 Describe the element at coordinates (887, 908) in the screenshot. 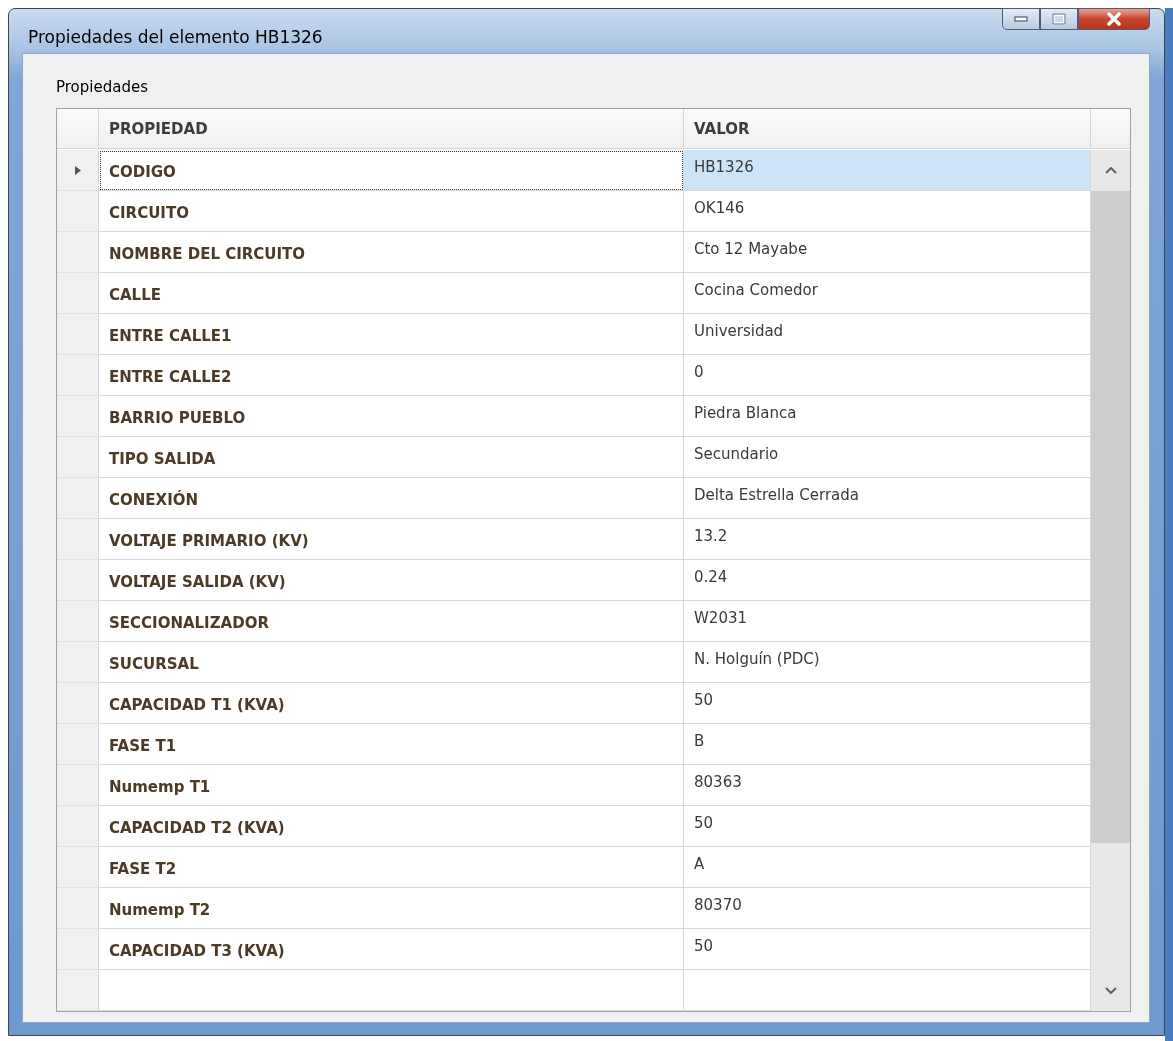

I see `value-cell: 80370` at that location.